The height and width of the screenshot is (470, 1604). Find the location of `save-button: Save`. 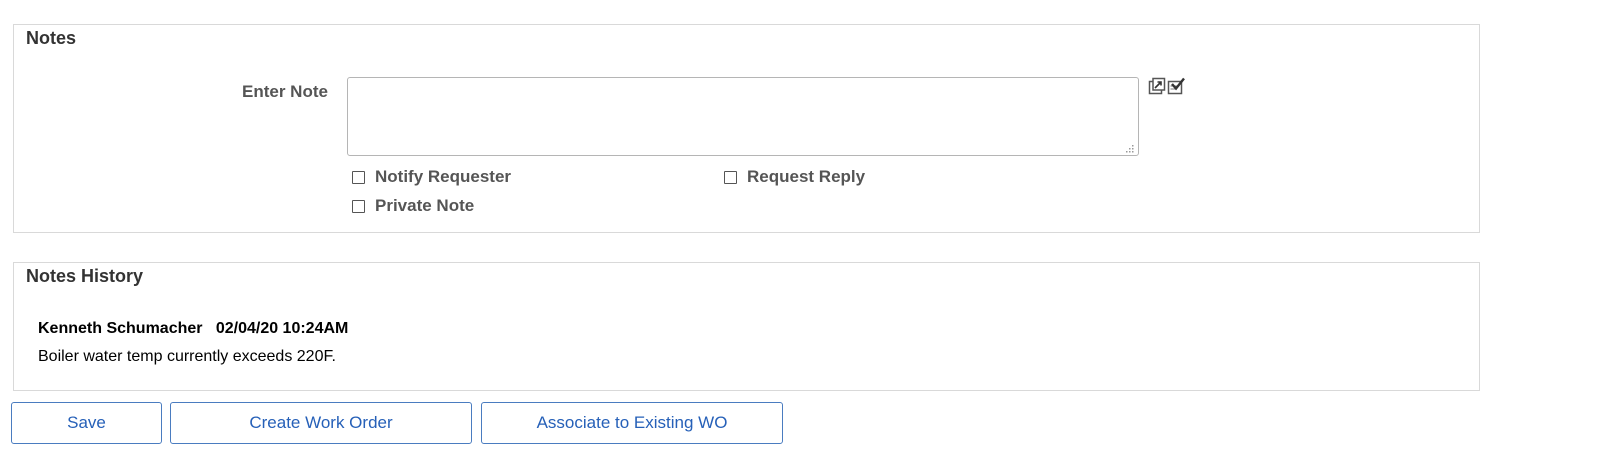

save-button: Save is located at coordinates (86, 423).